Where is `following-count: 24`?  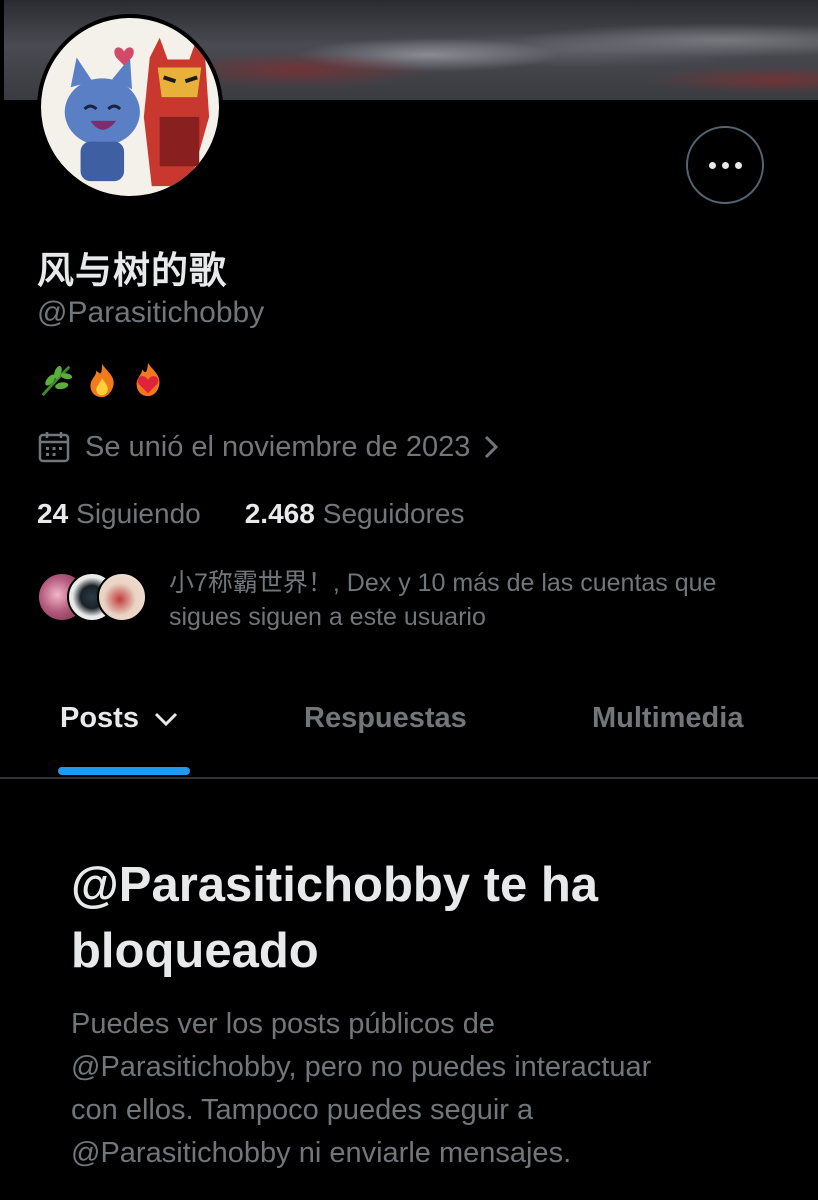
following-count: 24 is located at coordinates (53, 513).